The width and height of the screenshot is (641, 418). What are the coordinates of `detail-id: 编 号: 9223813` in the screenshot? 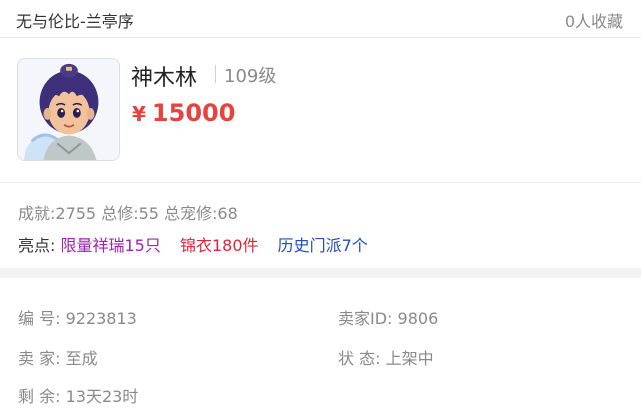 It's located at (77, 317).